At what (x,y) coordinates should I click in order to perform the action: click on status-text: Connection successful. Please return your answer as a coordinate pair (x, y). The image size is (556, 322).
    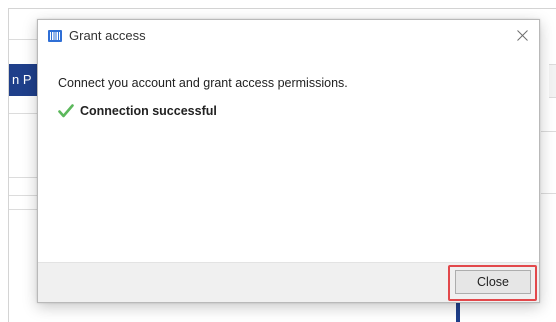
    Looking at the image, I should click on (148, 111).